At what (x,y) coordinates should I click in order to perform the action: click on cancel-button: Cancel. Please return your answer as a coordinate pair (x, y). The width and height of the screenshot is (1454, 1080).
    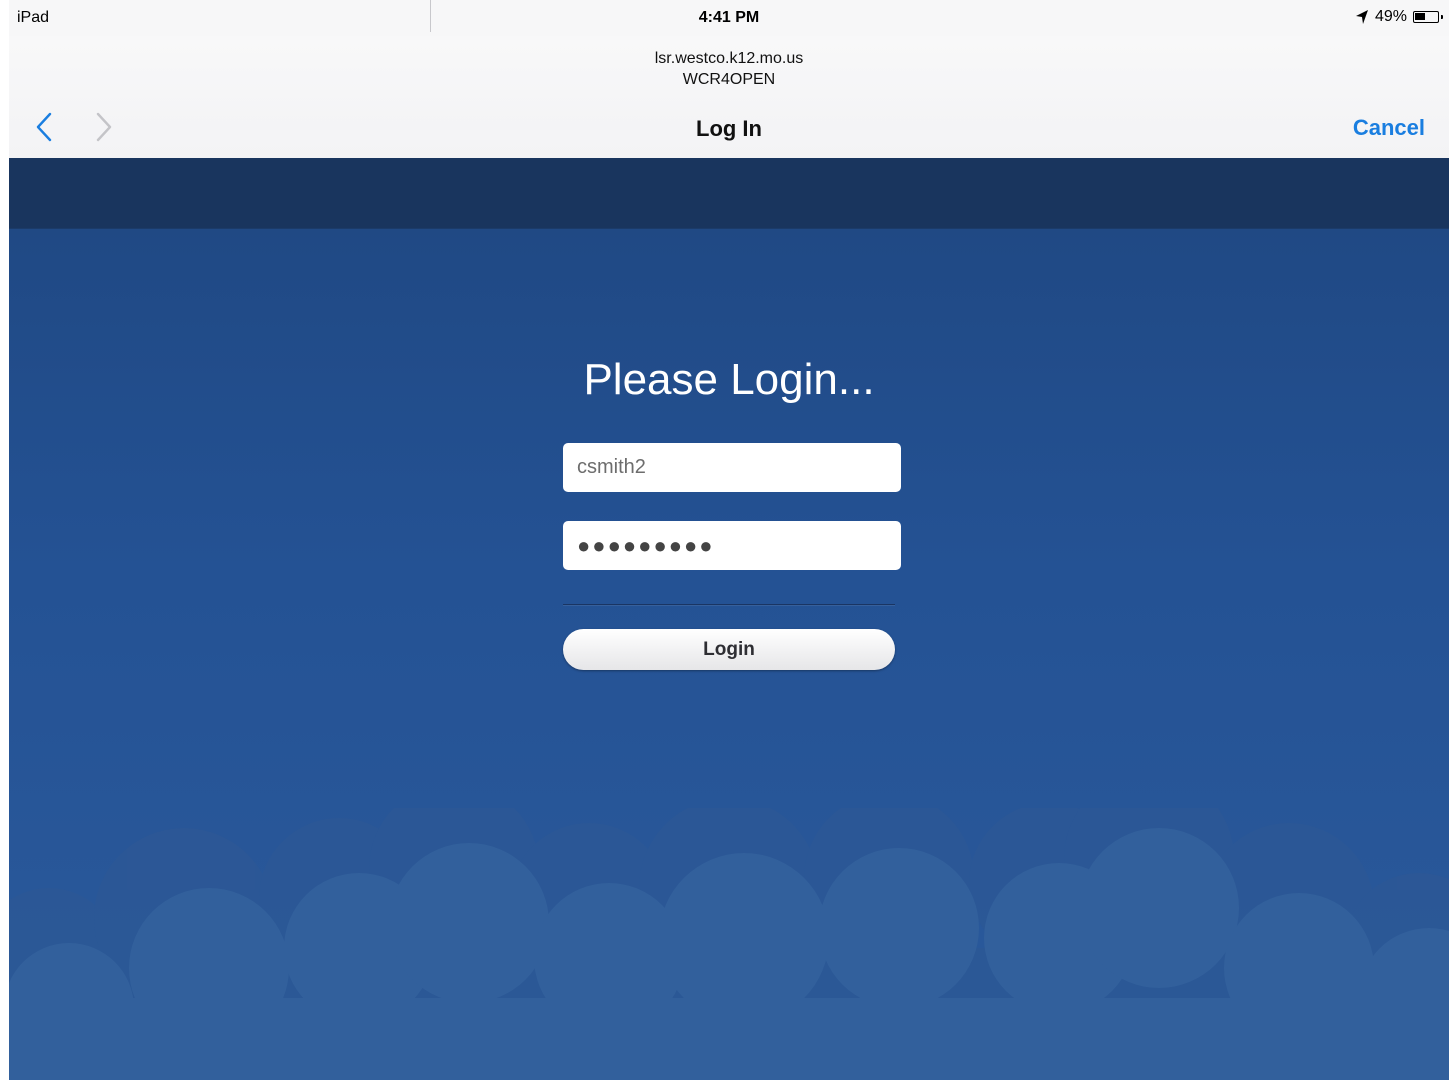
    Looking at the image, I should click on (1389, 128).